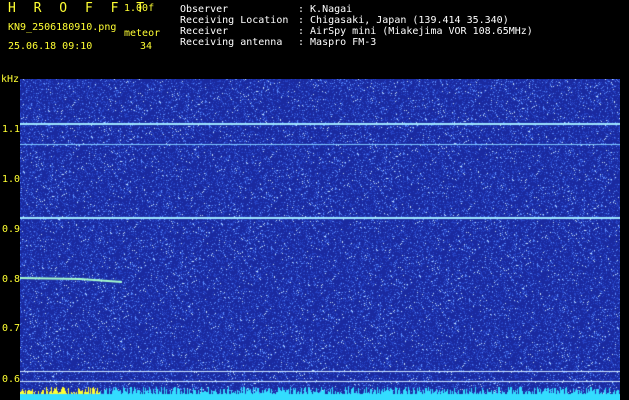 Image resolution: width=629 pixels, height=400 pixels. What do you see at coordinates (11, 229) in the screenshot?
I see `y-tick-0-9: 0.9` at bounding box center [11, 229].